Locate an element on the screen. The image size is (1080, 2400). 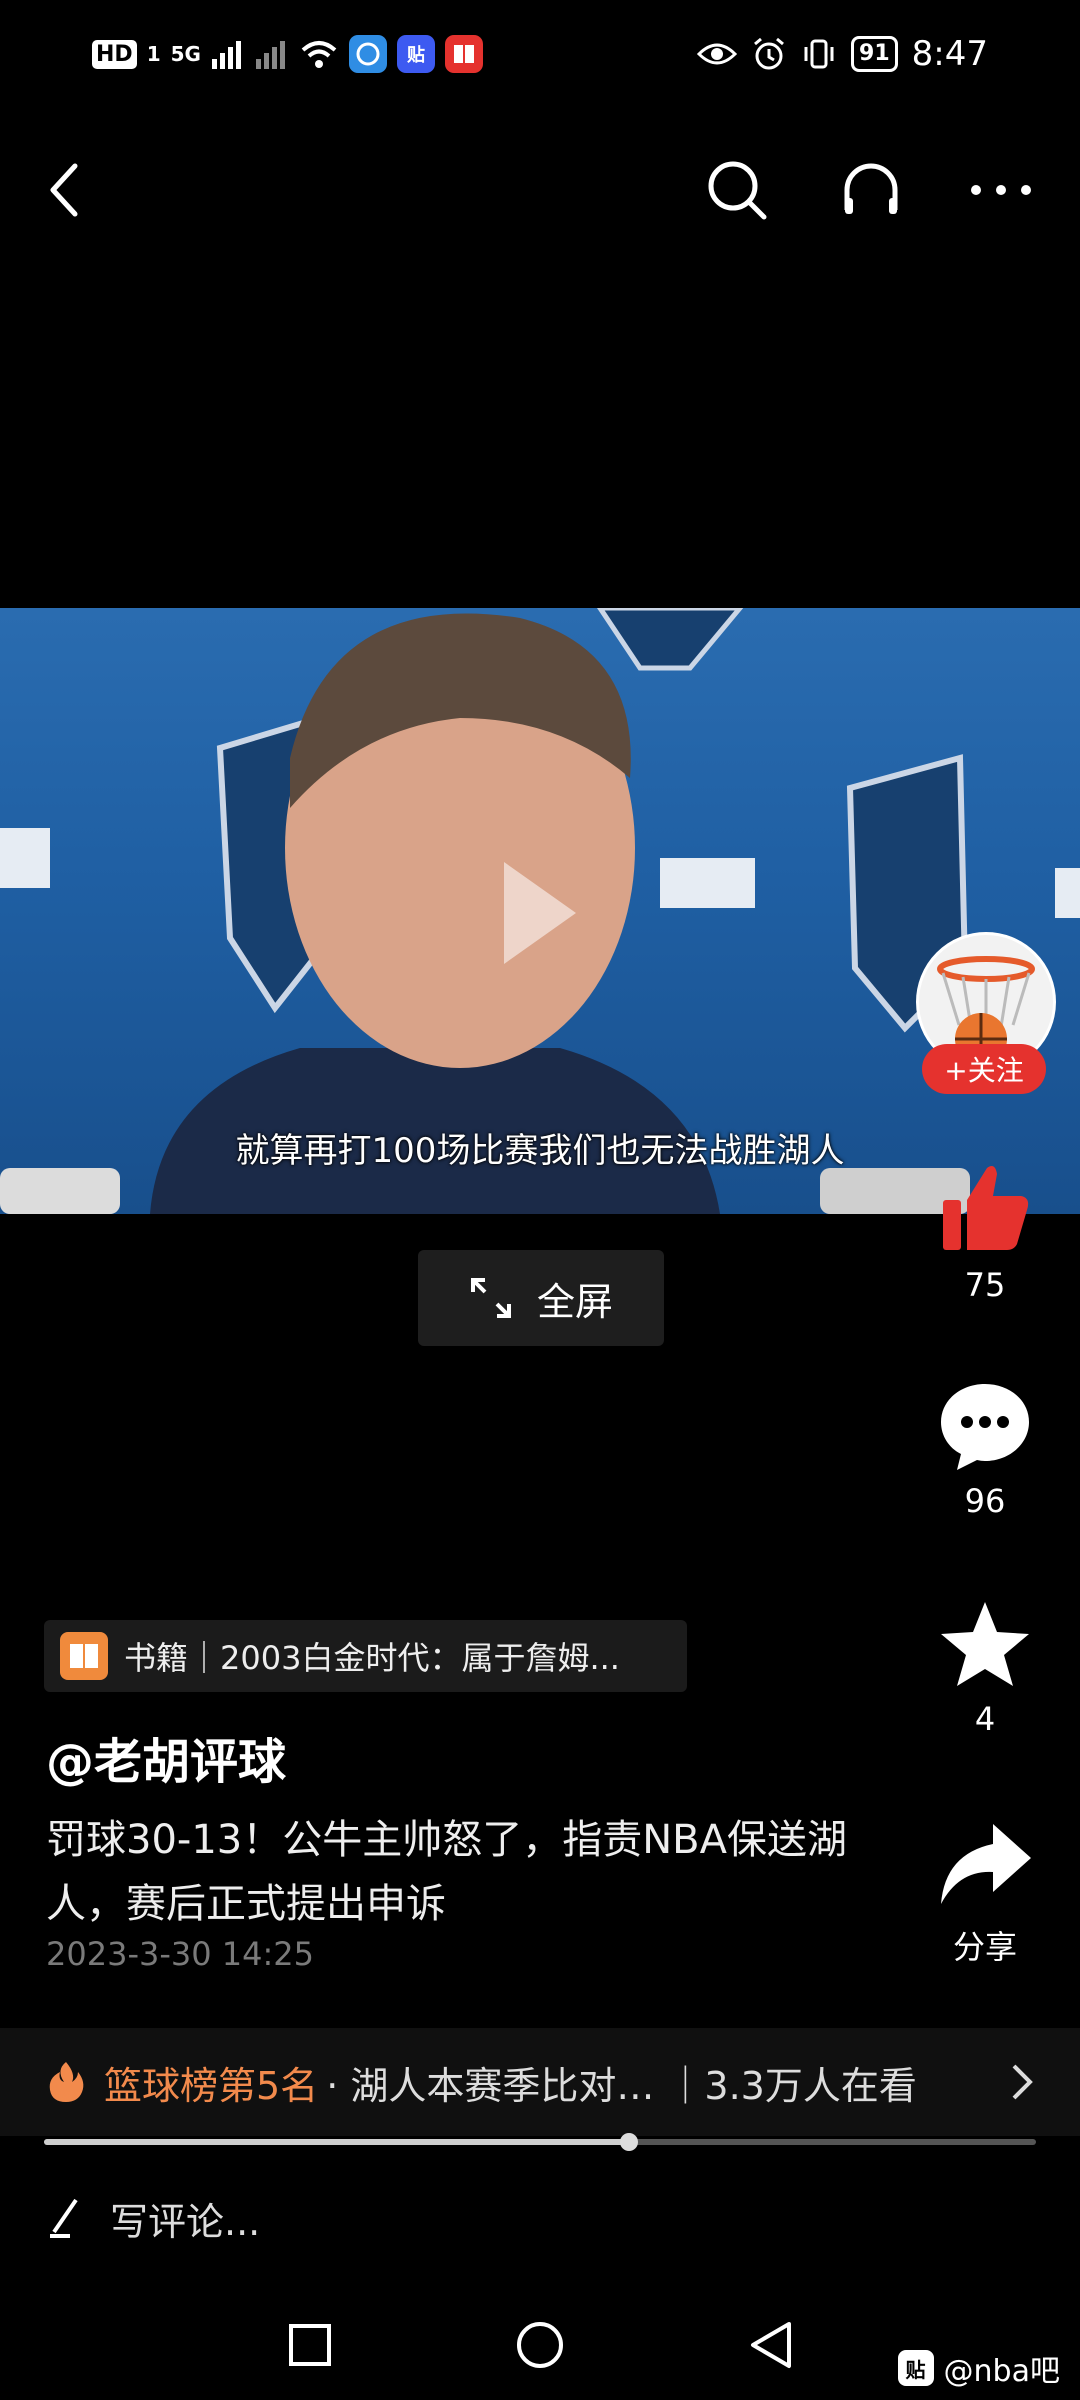
triangle-back-icon is located at coordinates (771, 2345).